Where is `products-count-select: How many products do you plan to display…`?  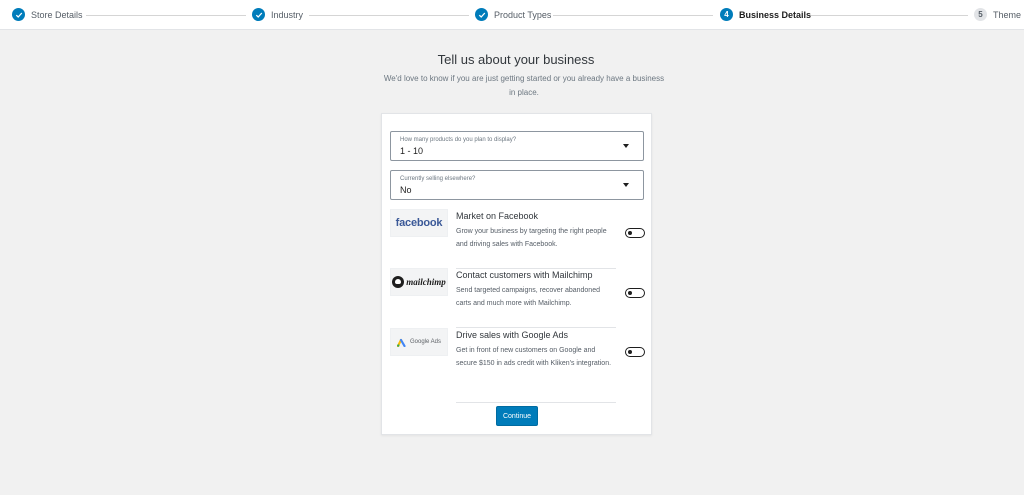 products-count-select: How many products do you plan to display… is located at coordinates (517, 146).